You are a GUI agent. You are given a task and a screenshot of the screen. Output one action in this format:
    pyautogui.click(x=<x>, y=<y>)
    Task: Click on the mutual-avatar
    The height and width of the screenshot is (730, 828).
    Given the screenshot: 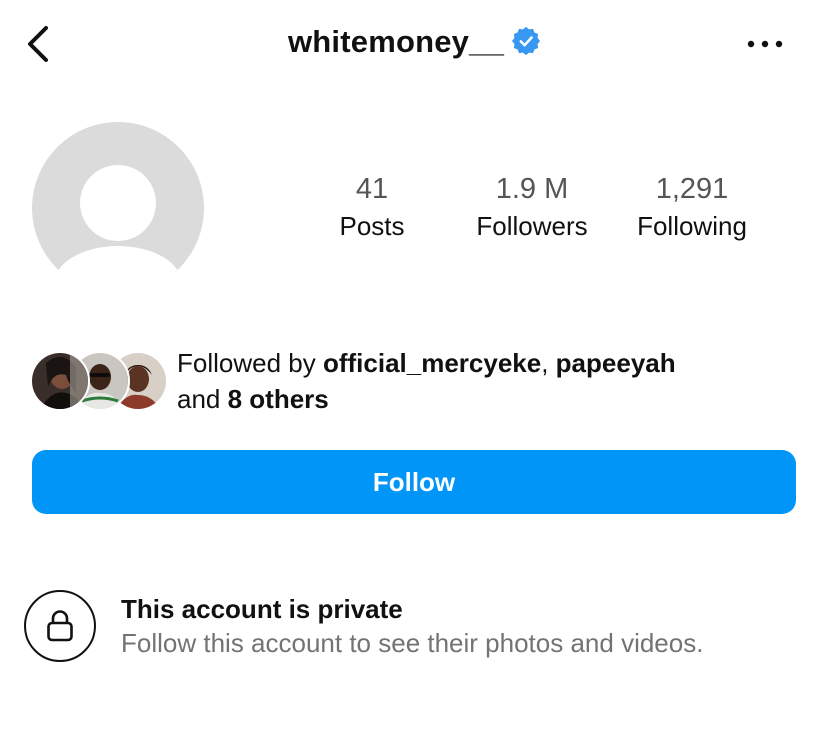 What is the action you would take?
    pyautogui.click(x=60, y=381)
    